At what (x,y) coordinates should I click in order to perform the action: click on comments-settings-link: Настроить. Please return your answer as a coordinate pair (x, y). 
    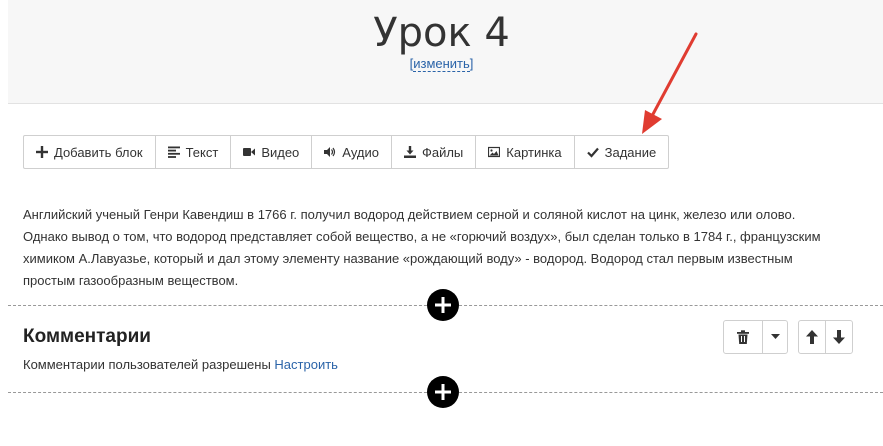
    Looking at the image, I should click on (306, 364).